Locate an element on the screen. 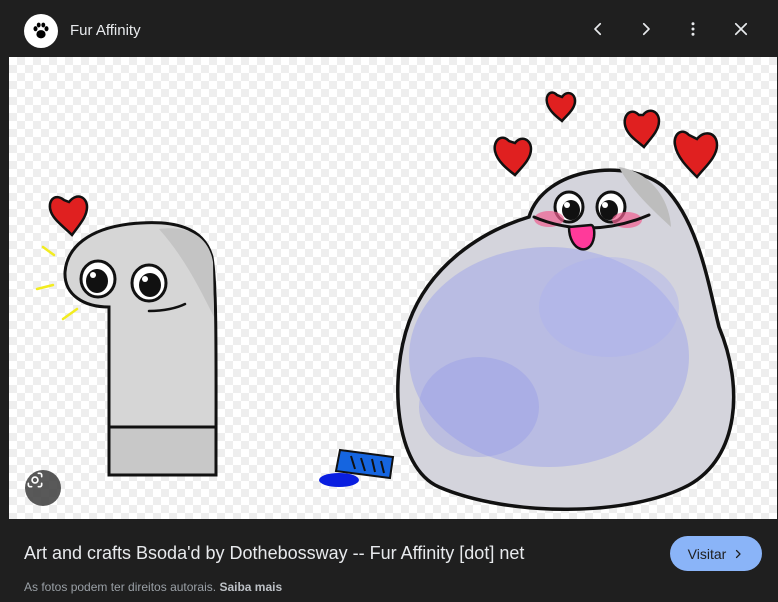 This screenshot has width=778, height=602. more-options-button is located at coordinates (693, 29).